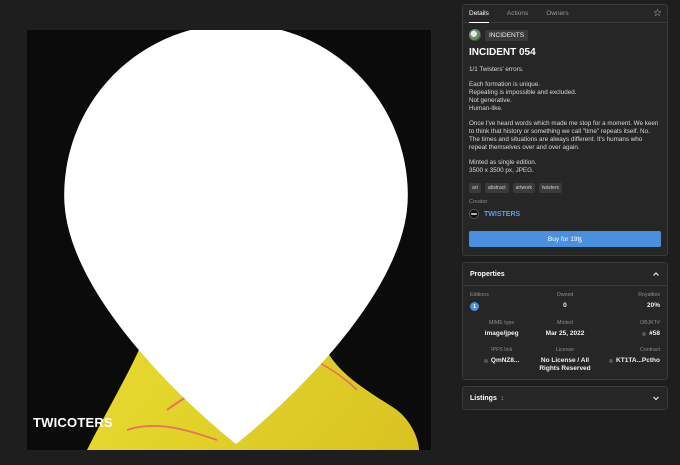  I want to click on minted-label: Minted, so click(565, 323).